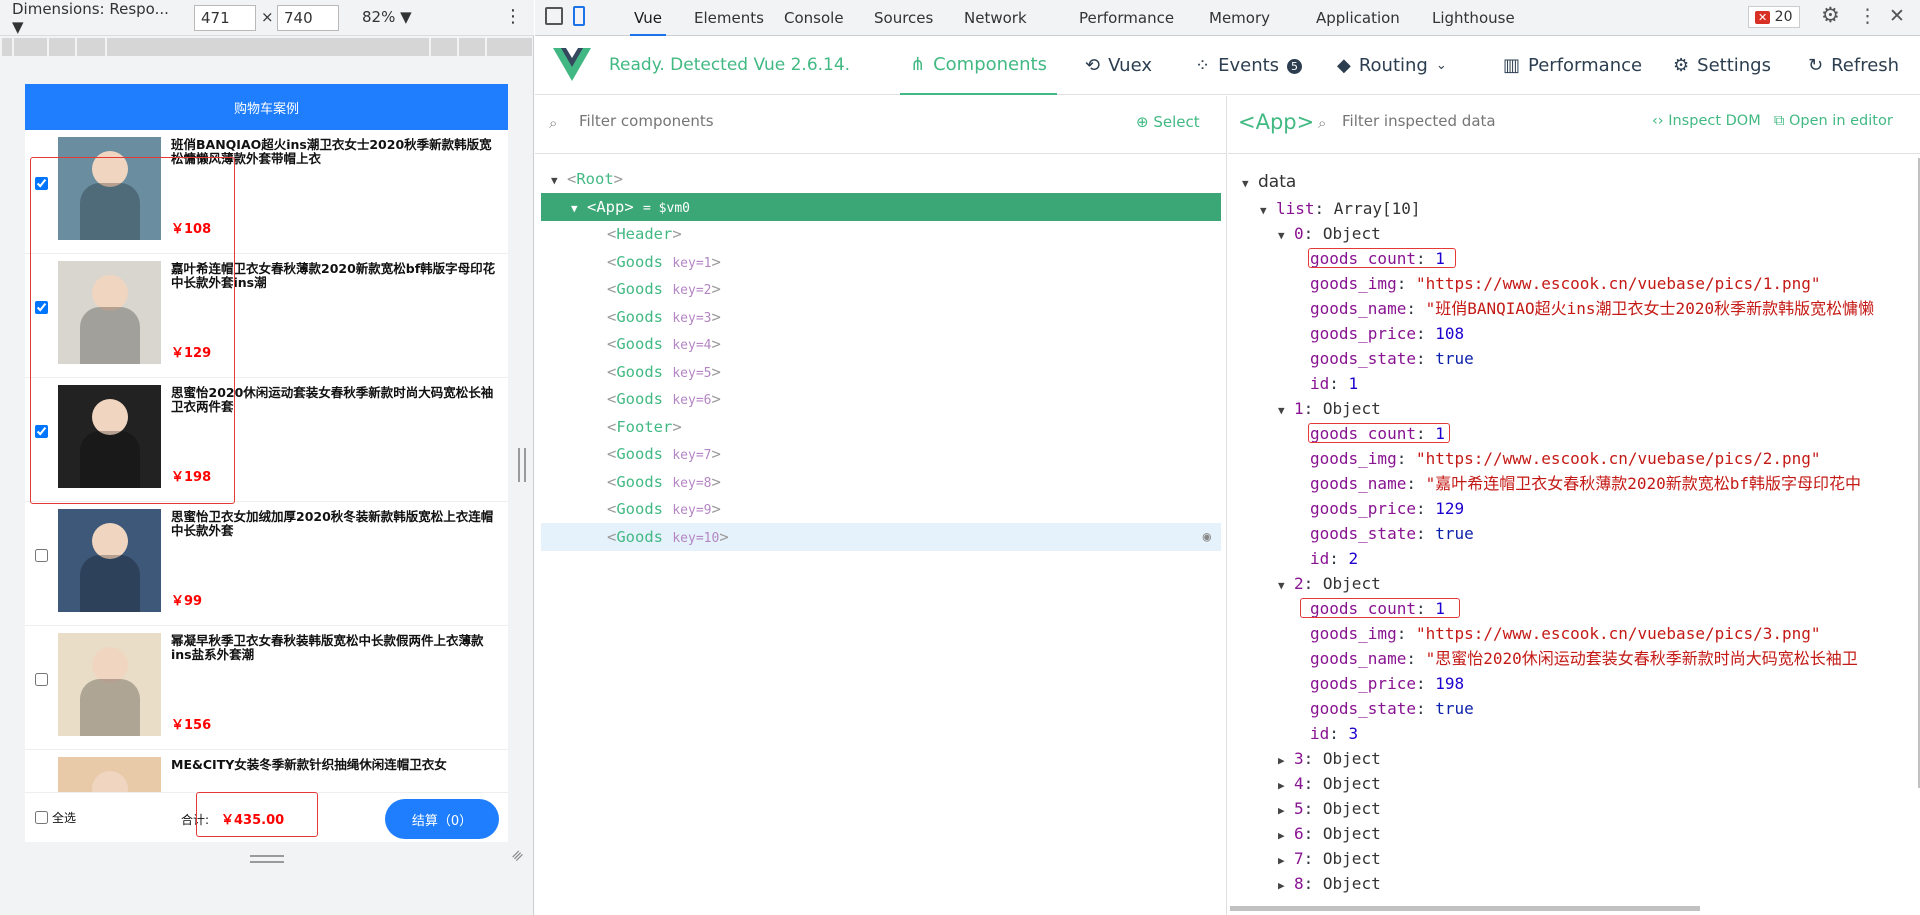 This screenshot has height=915, width=1920. What do you see at coordinates (1334, 558) in the screenshot?
I see `id-prop: id: 2` at bounding box center [1334, 558].